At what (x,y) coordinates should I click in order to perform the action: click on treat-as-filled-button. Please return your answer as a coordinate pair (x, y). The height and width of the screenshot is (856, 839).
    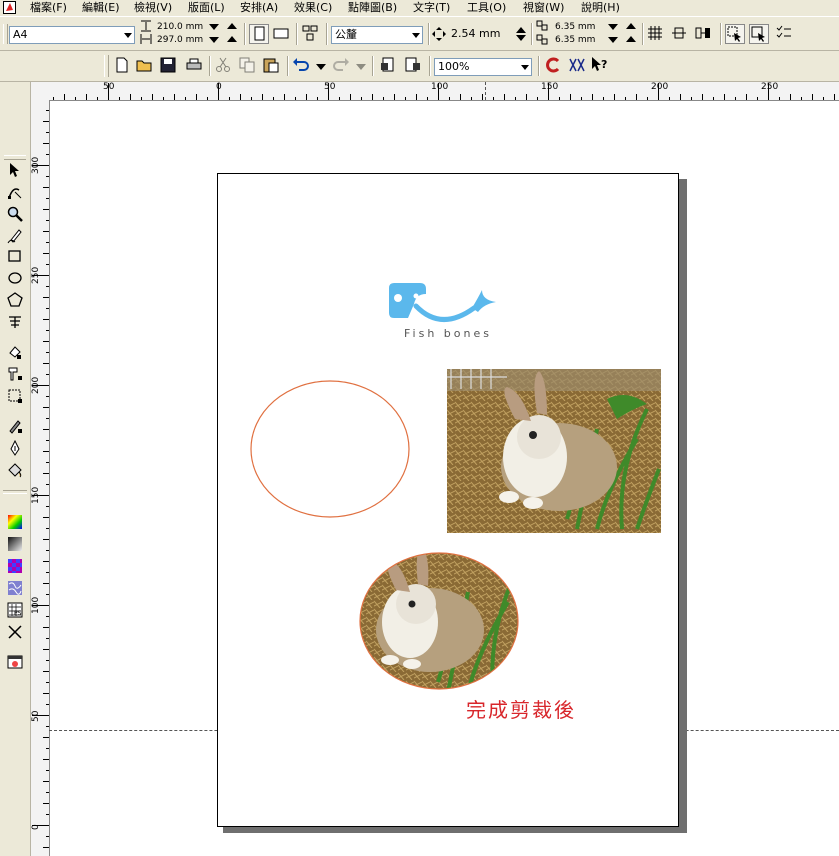
    Looking at the image, I should click on (735, 34).